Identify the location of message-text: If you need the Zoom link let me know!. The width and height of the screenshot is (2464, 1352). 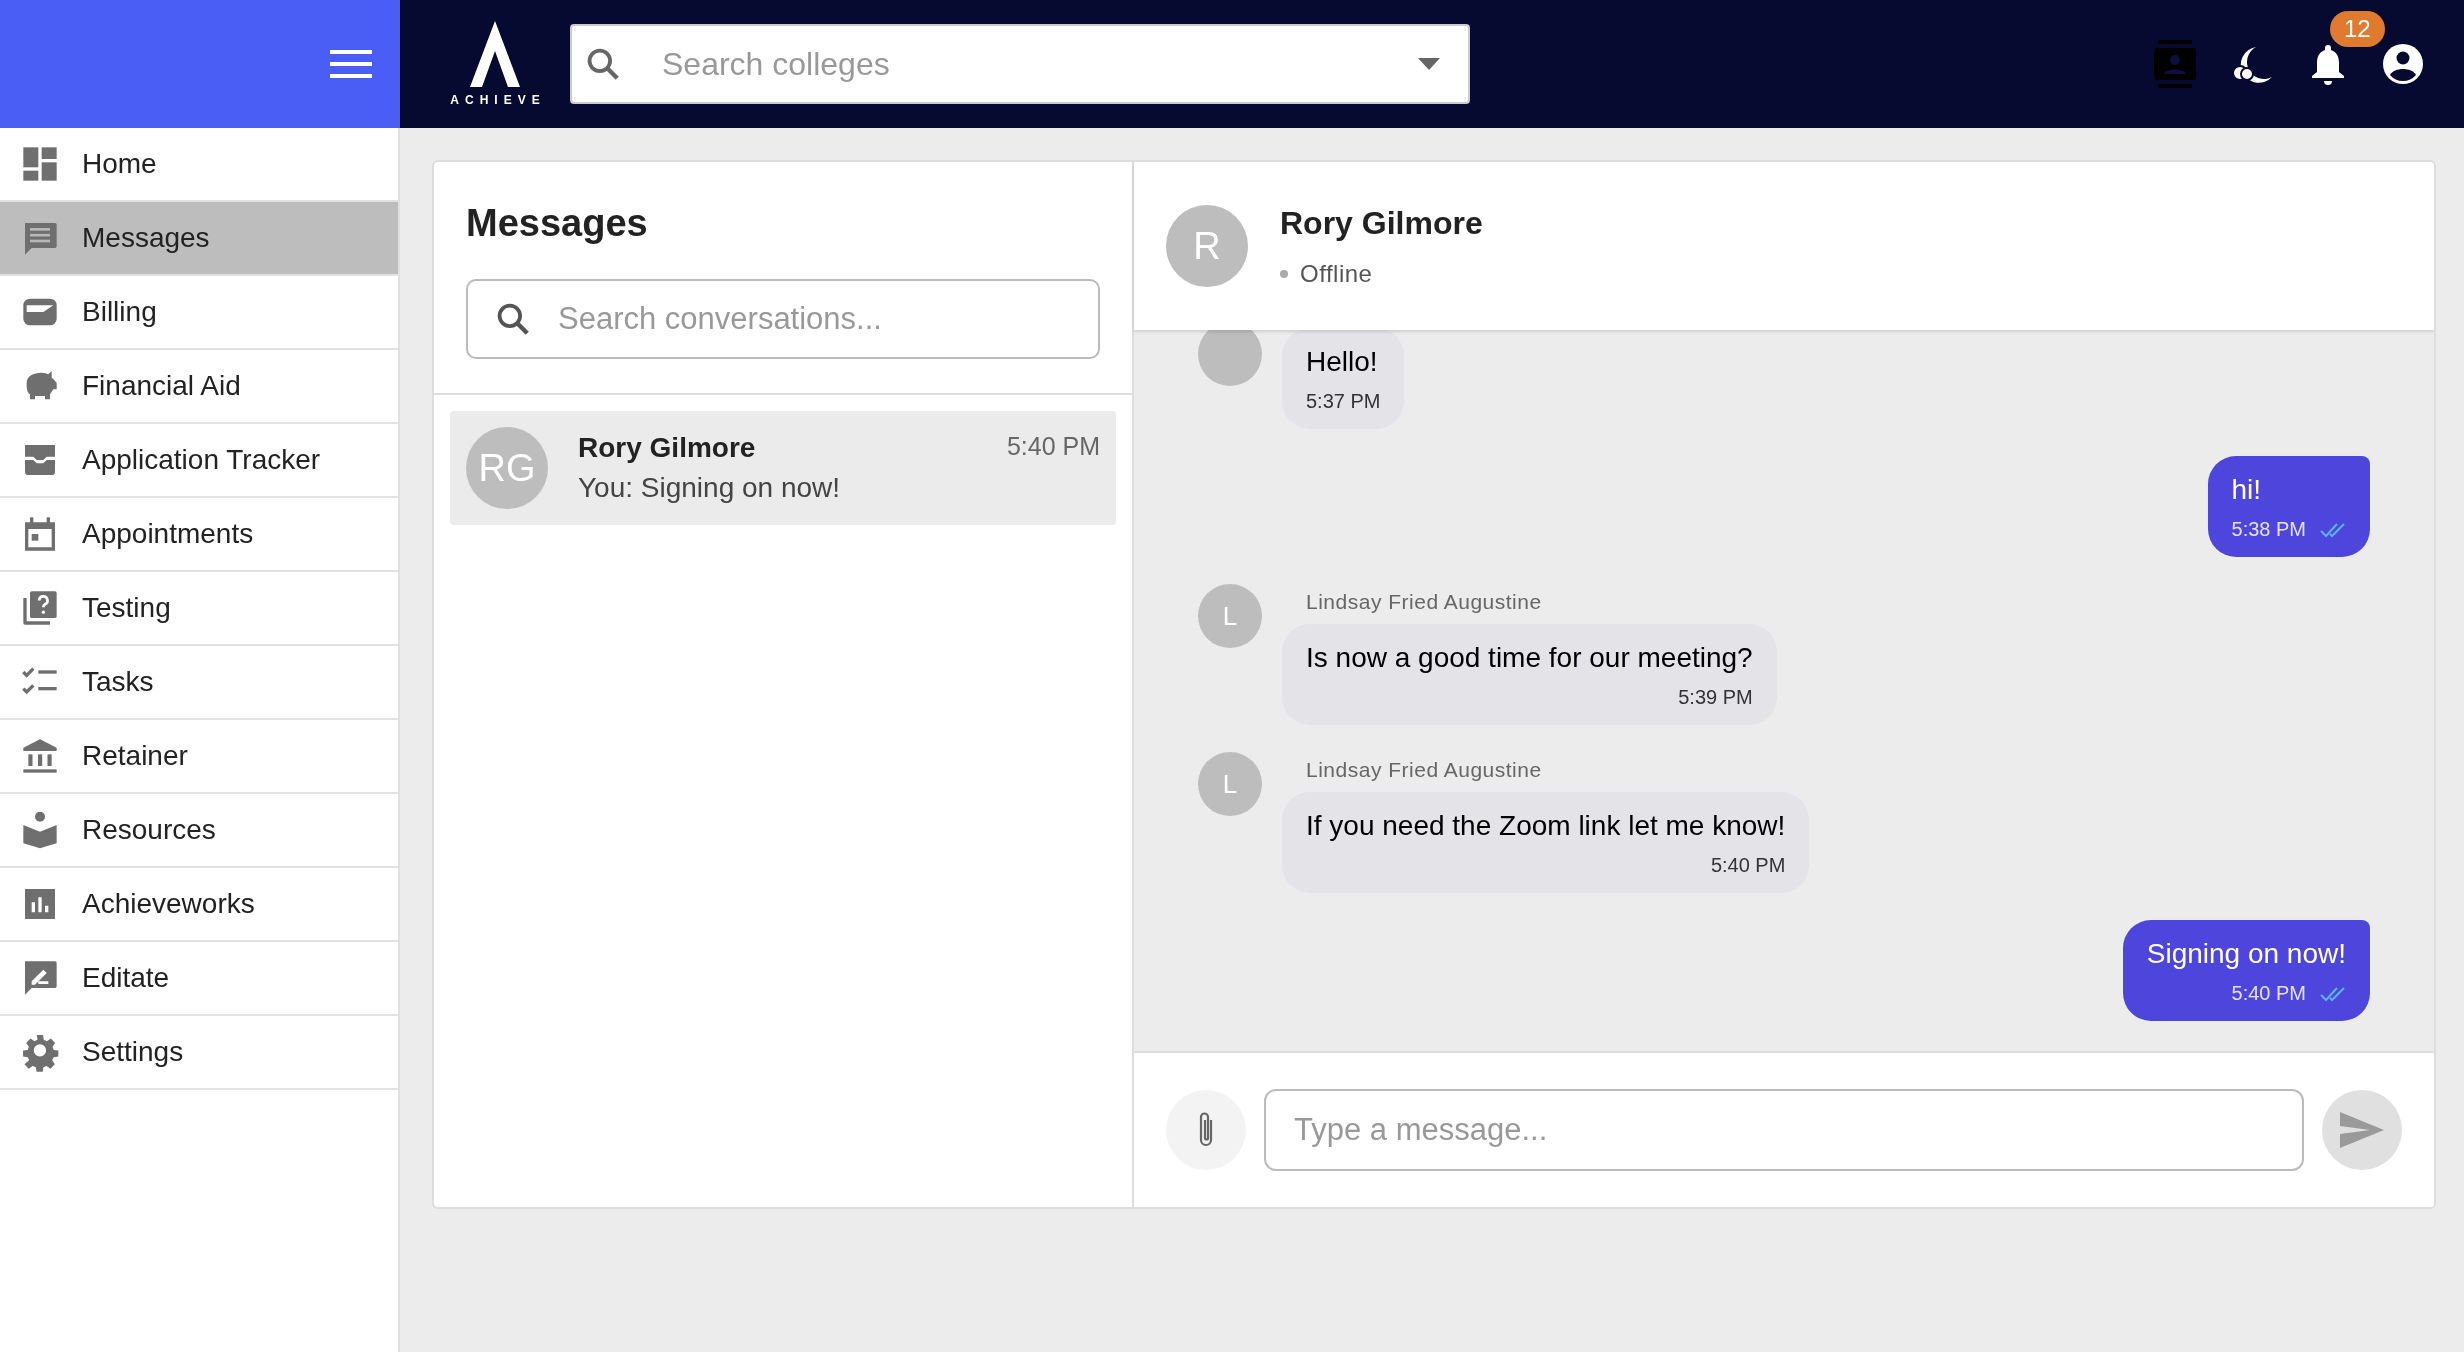
(1546, 826).